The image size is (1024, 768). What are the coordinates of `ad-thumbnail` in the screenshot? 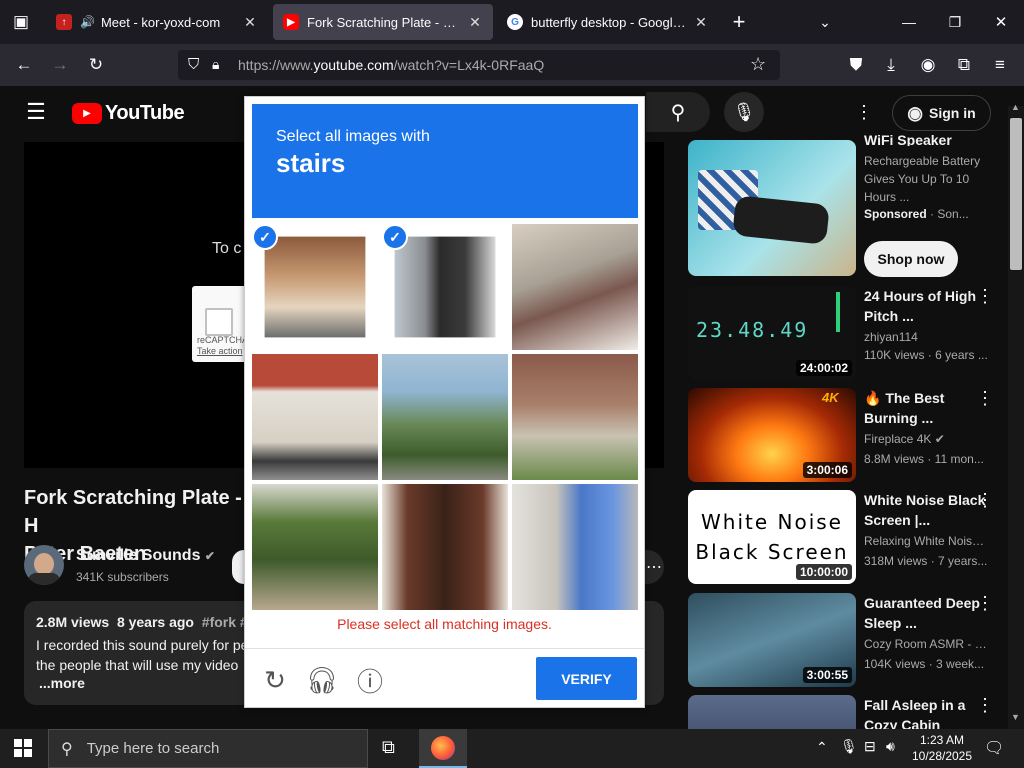 It's located at (772, 208).